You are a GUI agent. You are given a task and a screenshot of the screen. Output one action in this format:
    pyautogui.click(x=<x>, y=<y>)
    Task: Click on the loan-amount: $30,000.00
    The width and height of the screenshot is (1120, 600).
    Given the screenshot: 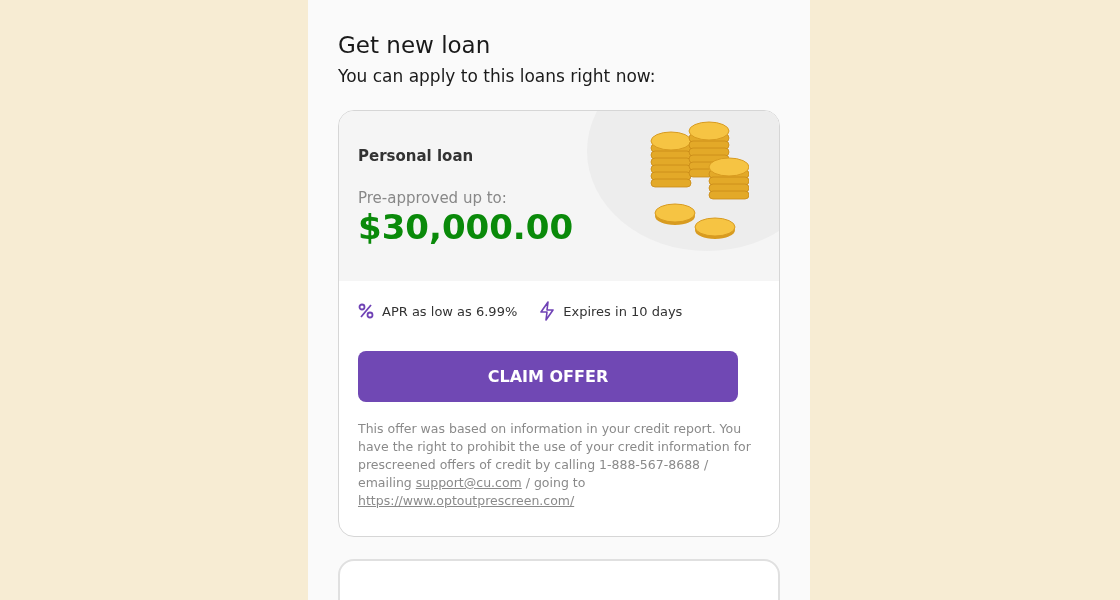 What is the action you would take?
    pyautogui.click(x=466, y=227)
    